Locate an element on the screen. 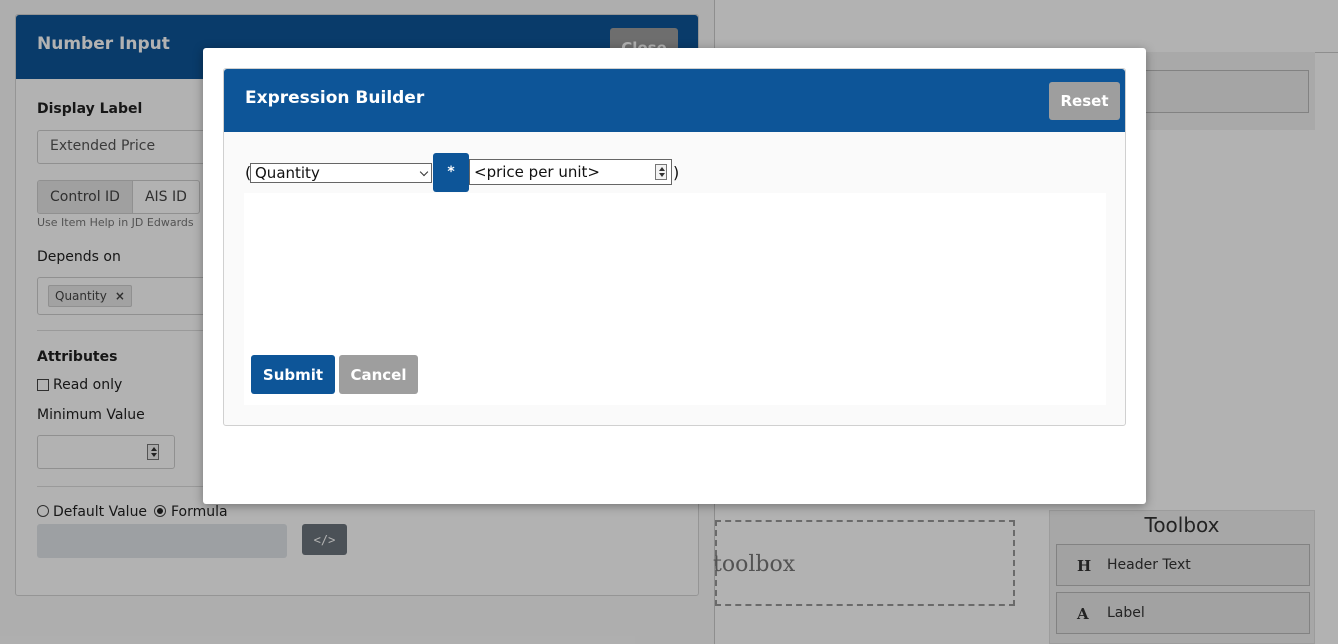 The image size is (1338, 644). operand-input-value: <price per unit> is located at coordinates (537, 172).